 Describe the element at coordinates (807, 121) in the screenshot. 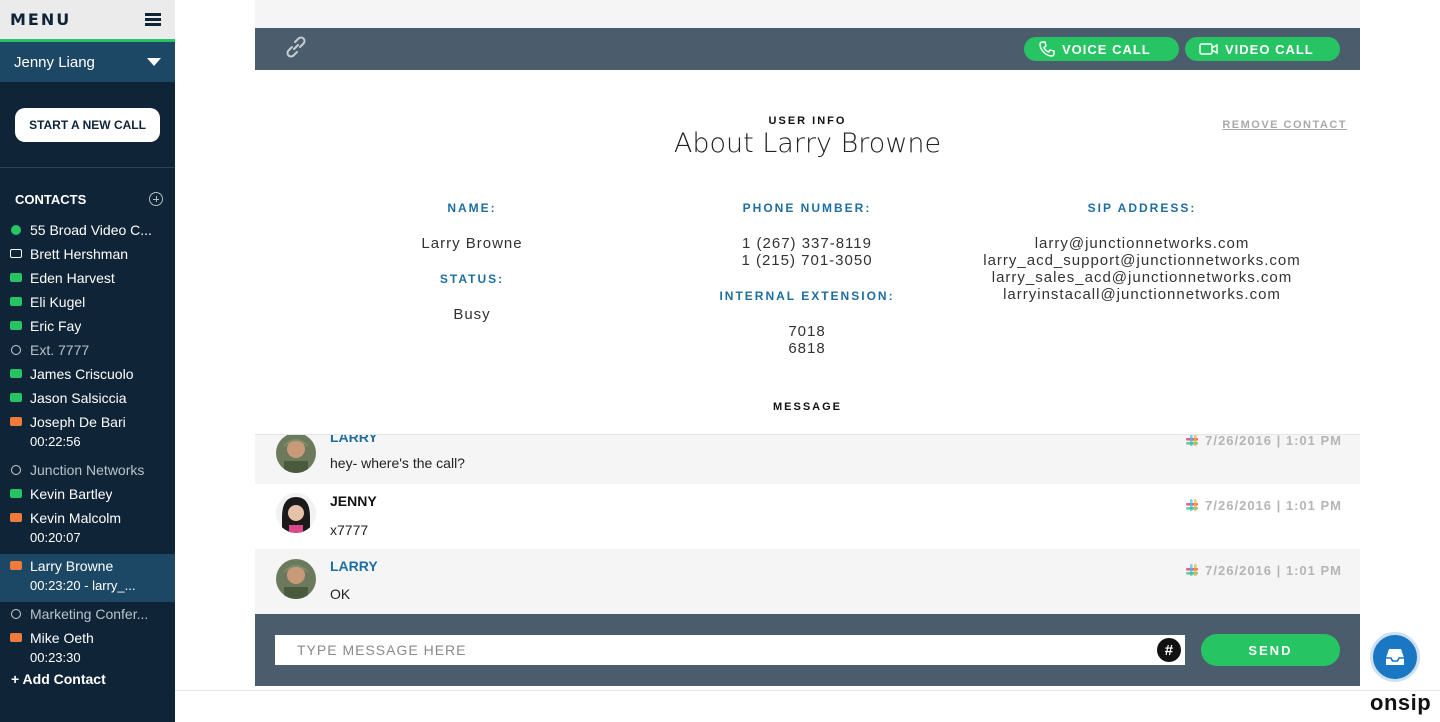

I see `user-info-label: USER INFO` at that location.